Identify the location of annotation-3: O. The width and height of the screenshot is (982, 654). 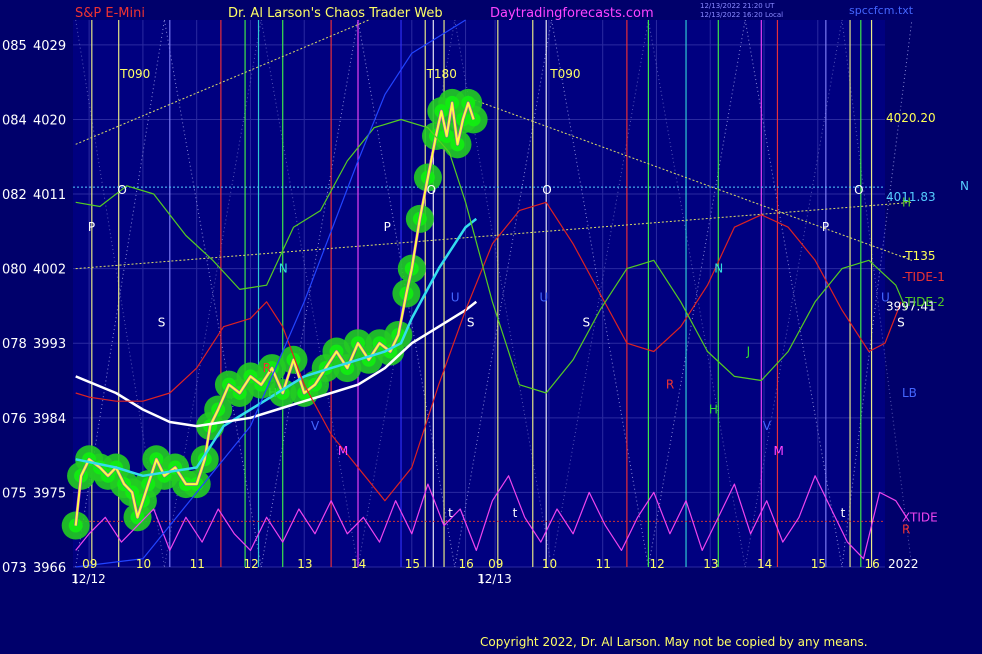
(121, 190).